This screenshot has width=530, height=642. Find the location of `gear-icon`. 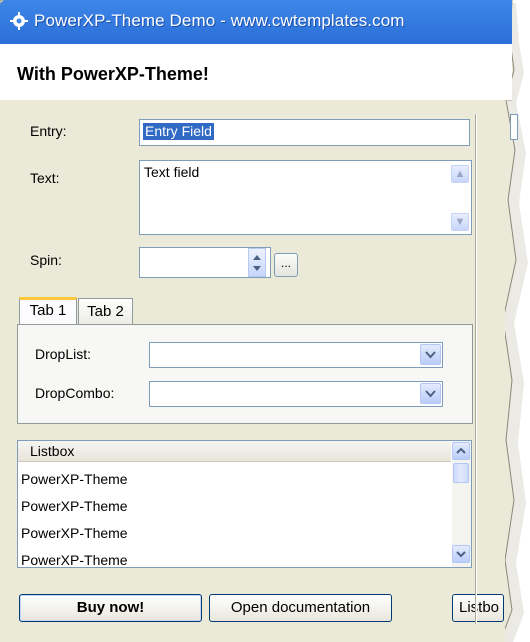

gear-icon is located at coordinates (19, 21).